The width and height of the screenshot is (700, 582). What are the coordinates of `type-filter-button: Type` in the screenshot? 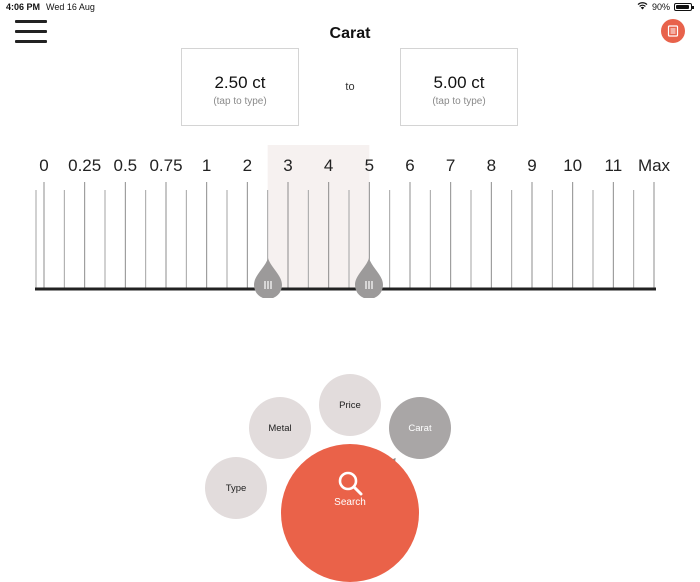 It's located at (236, 488).